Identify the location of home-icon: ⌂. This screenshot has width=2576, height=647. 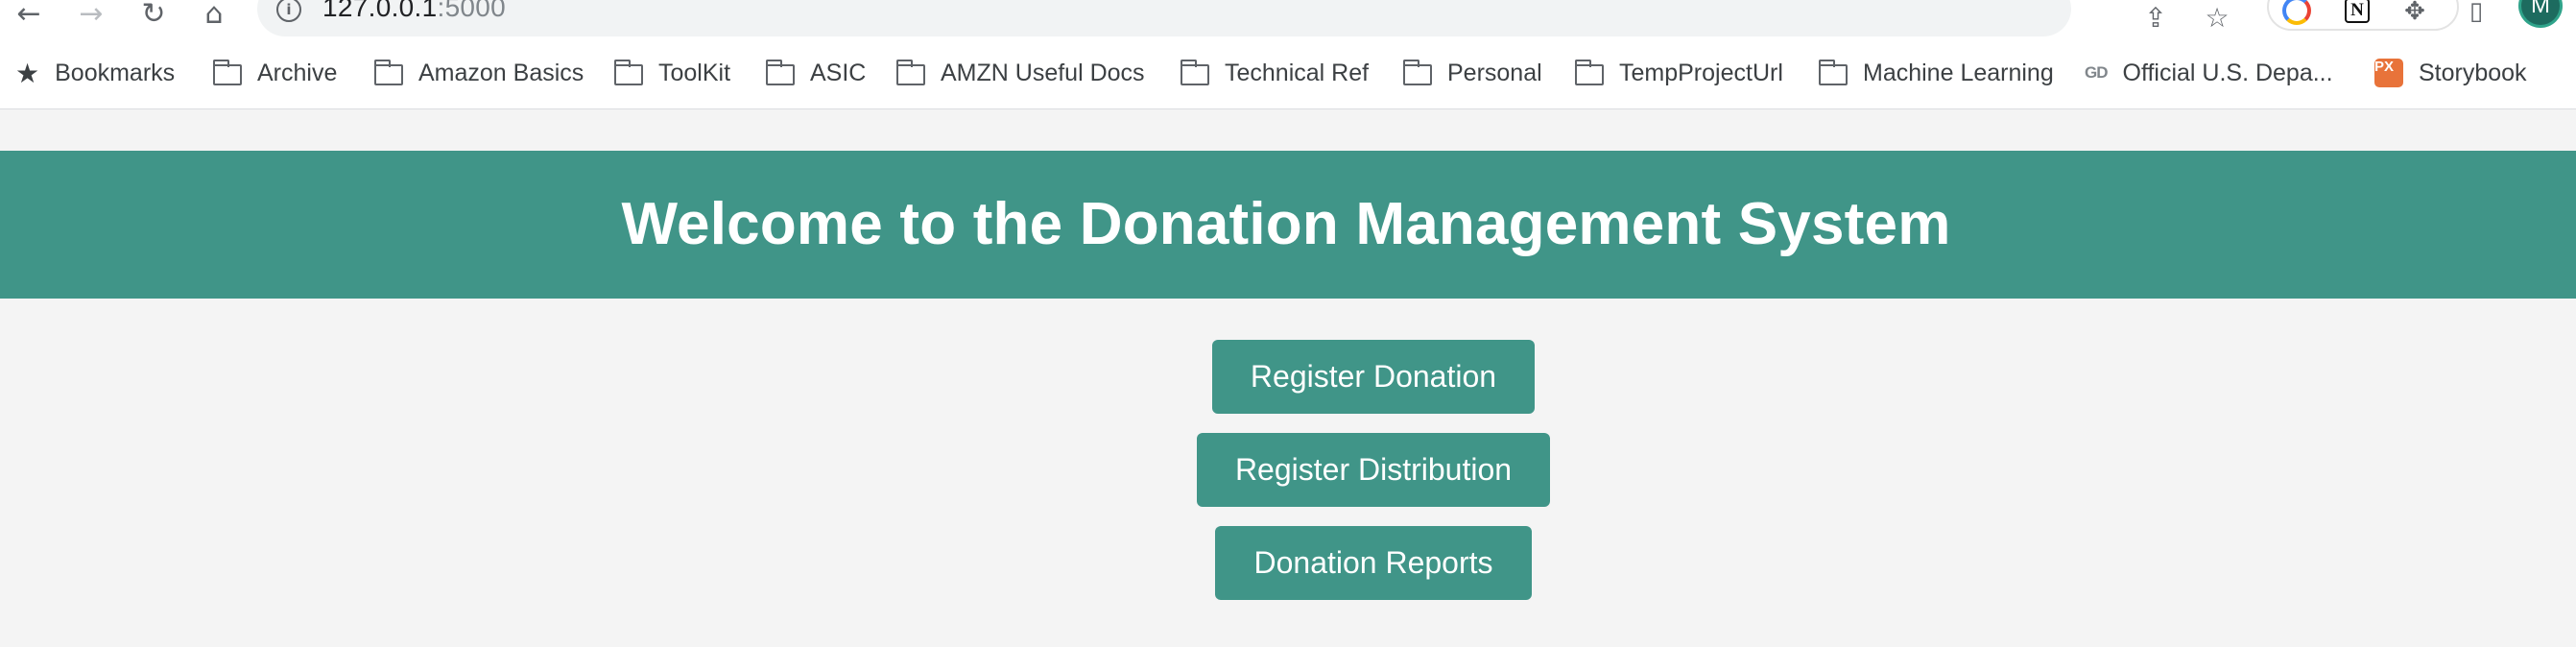
(214, 16).